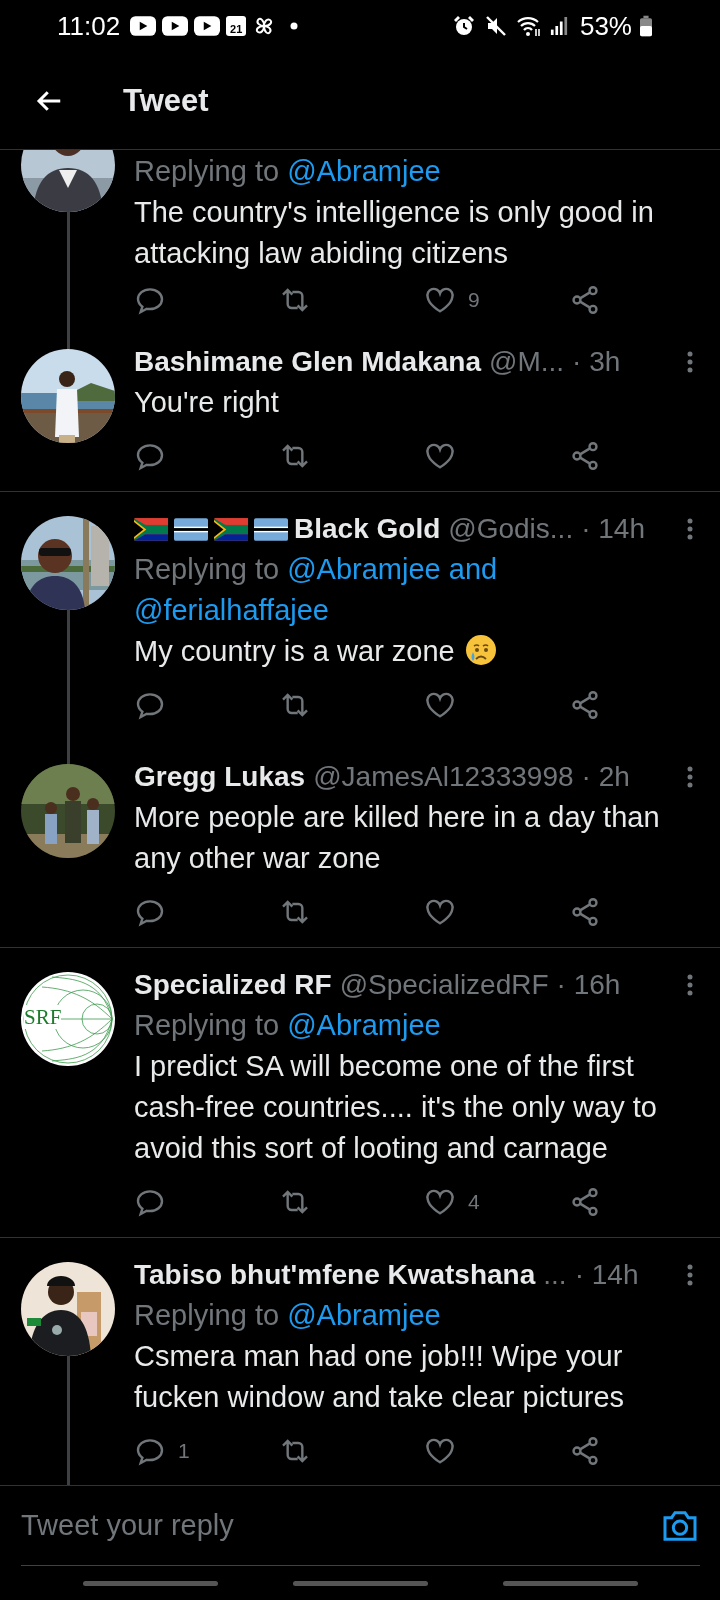 The image size is (720, 1600). Describe the element at coordinates (89, 26) in the screenshot. I see `status-time: 11:02` at that location.